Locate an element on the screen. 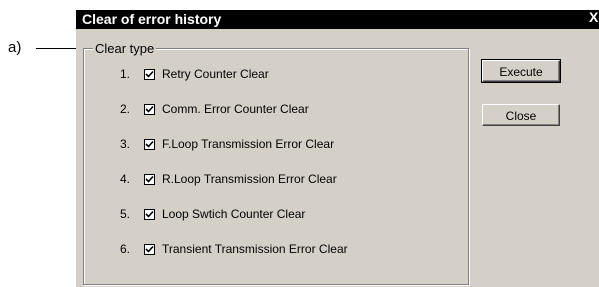  checkbox-loop-switch-counter-clear is located at coordinates (149, 214).